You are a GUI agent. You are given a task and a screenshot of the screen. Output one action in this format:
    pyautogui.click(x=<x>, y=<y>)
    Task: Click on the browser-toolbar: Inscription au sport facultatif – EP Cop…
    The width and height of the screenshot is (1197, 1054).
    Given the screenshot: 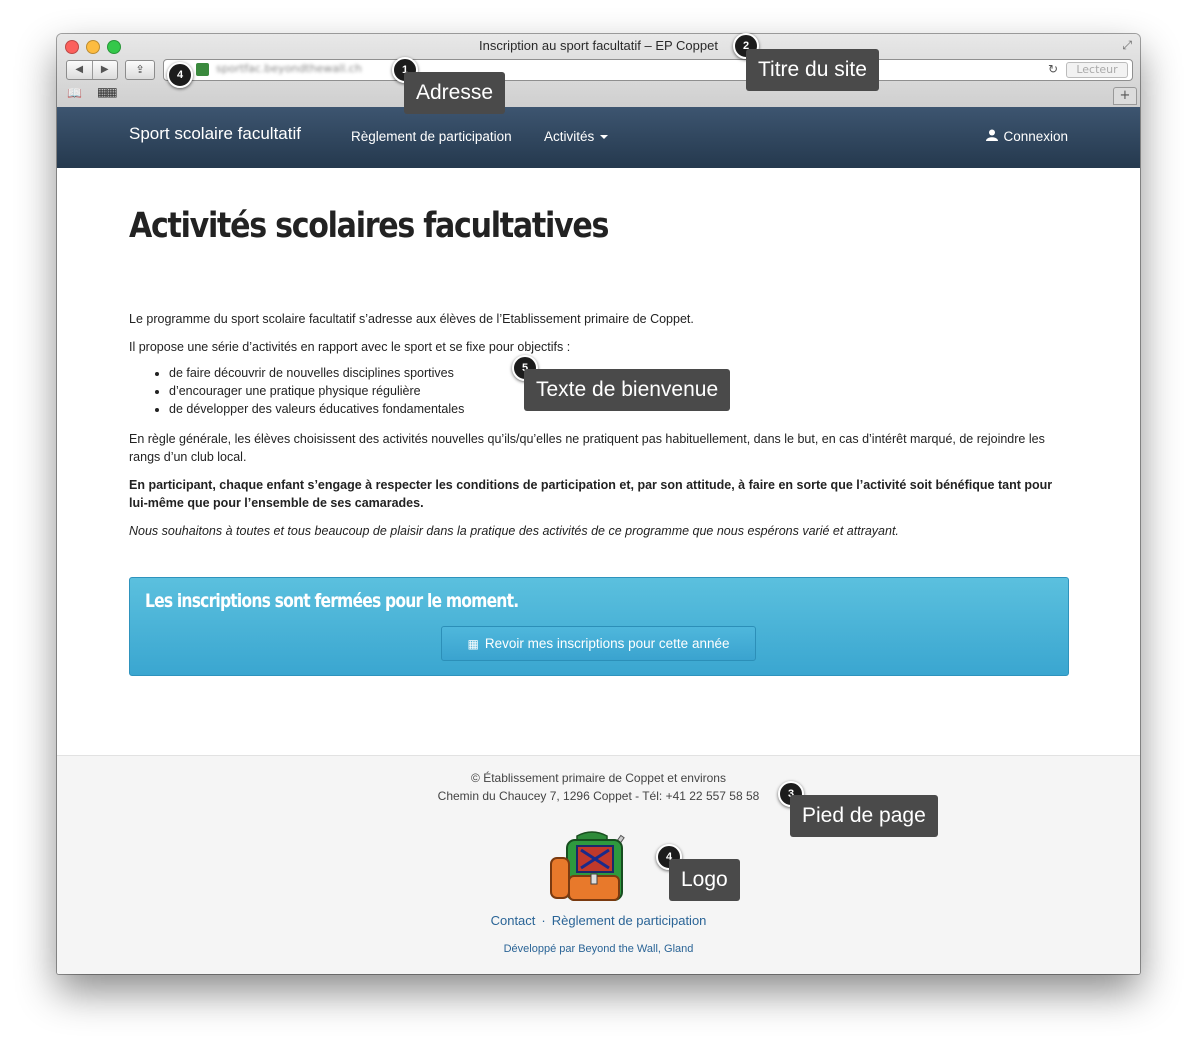 What is the action you would take?
    pyautogui.click(x=598, y=71)
    